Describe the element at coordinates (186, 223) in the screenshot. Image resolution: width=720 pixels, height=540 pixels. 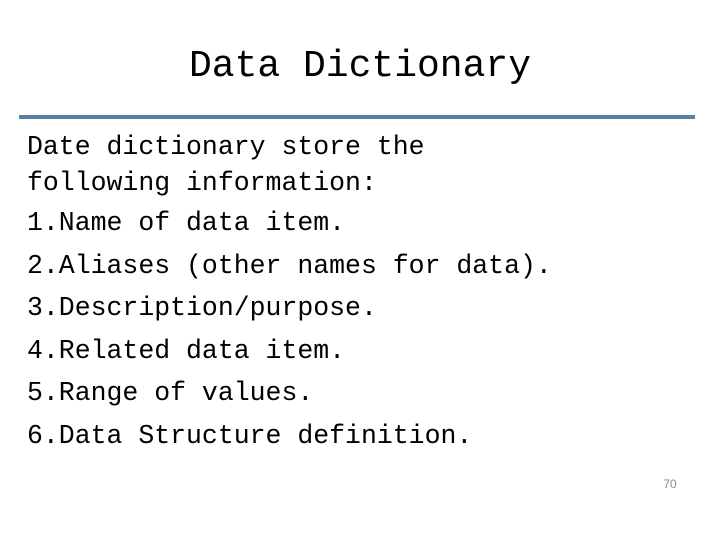
I see `list-item: 1.Name of data item.` at that location.